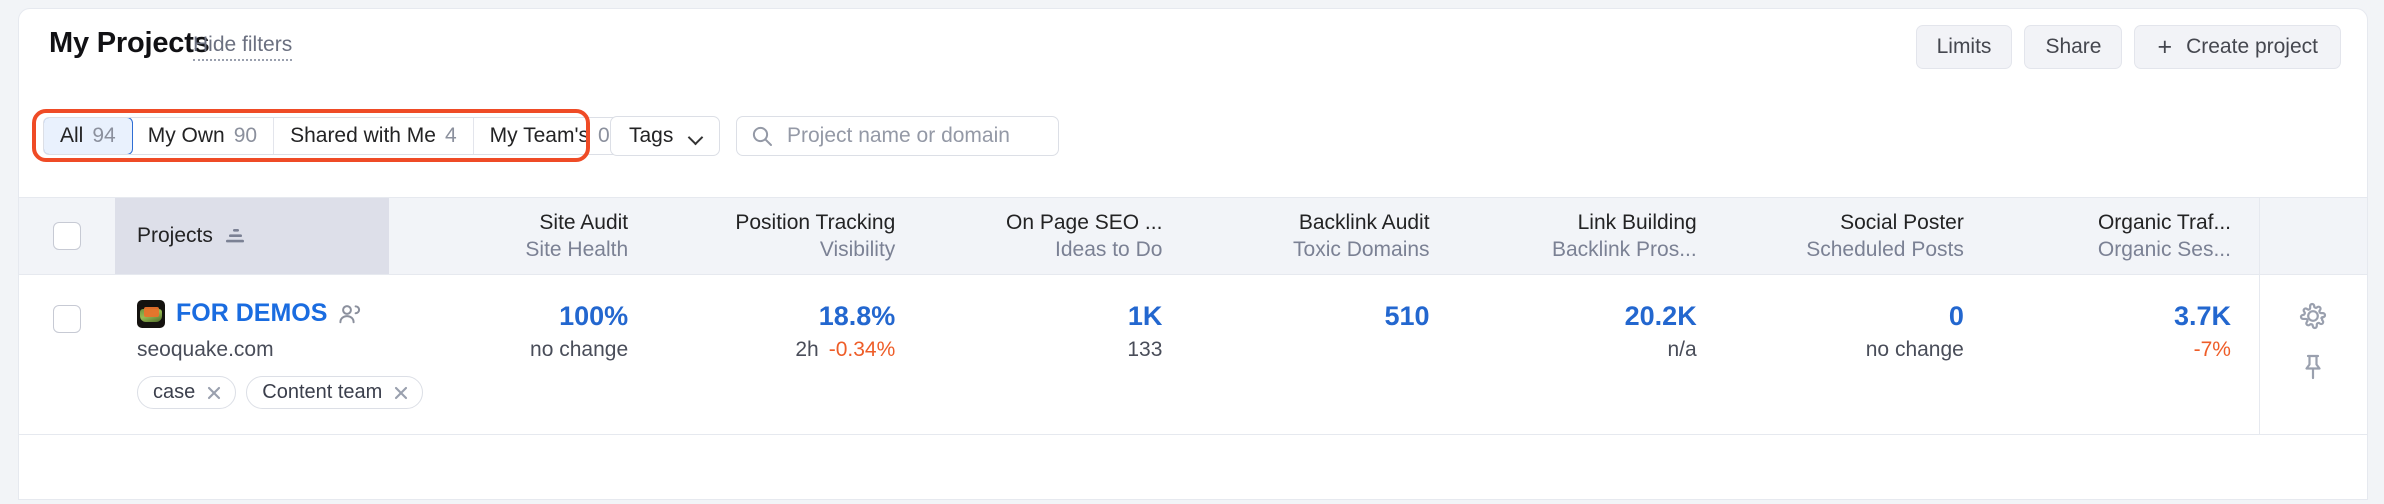 The image size is (2384, 504). Describe the element at coordinates (351, 314) in the screenshot. I see `shared-users-icon` at that location.